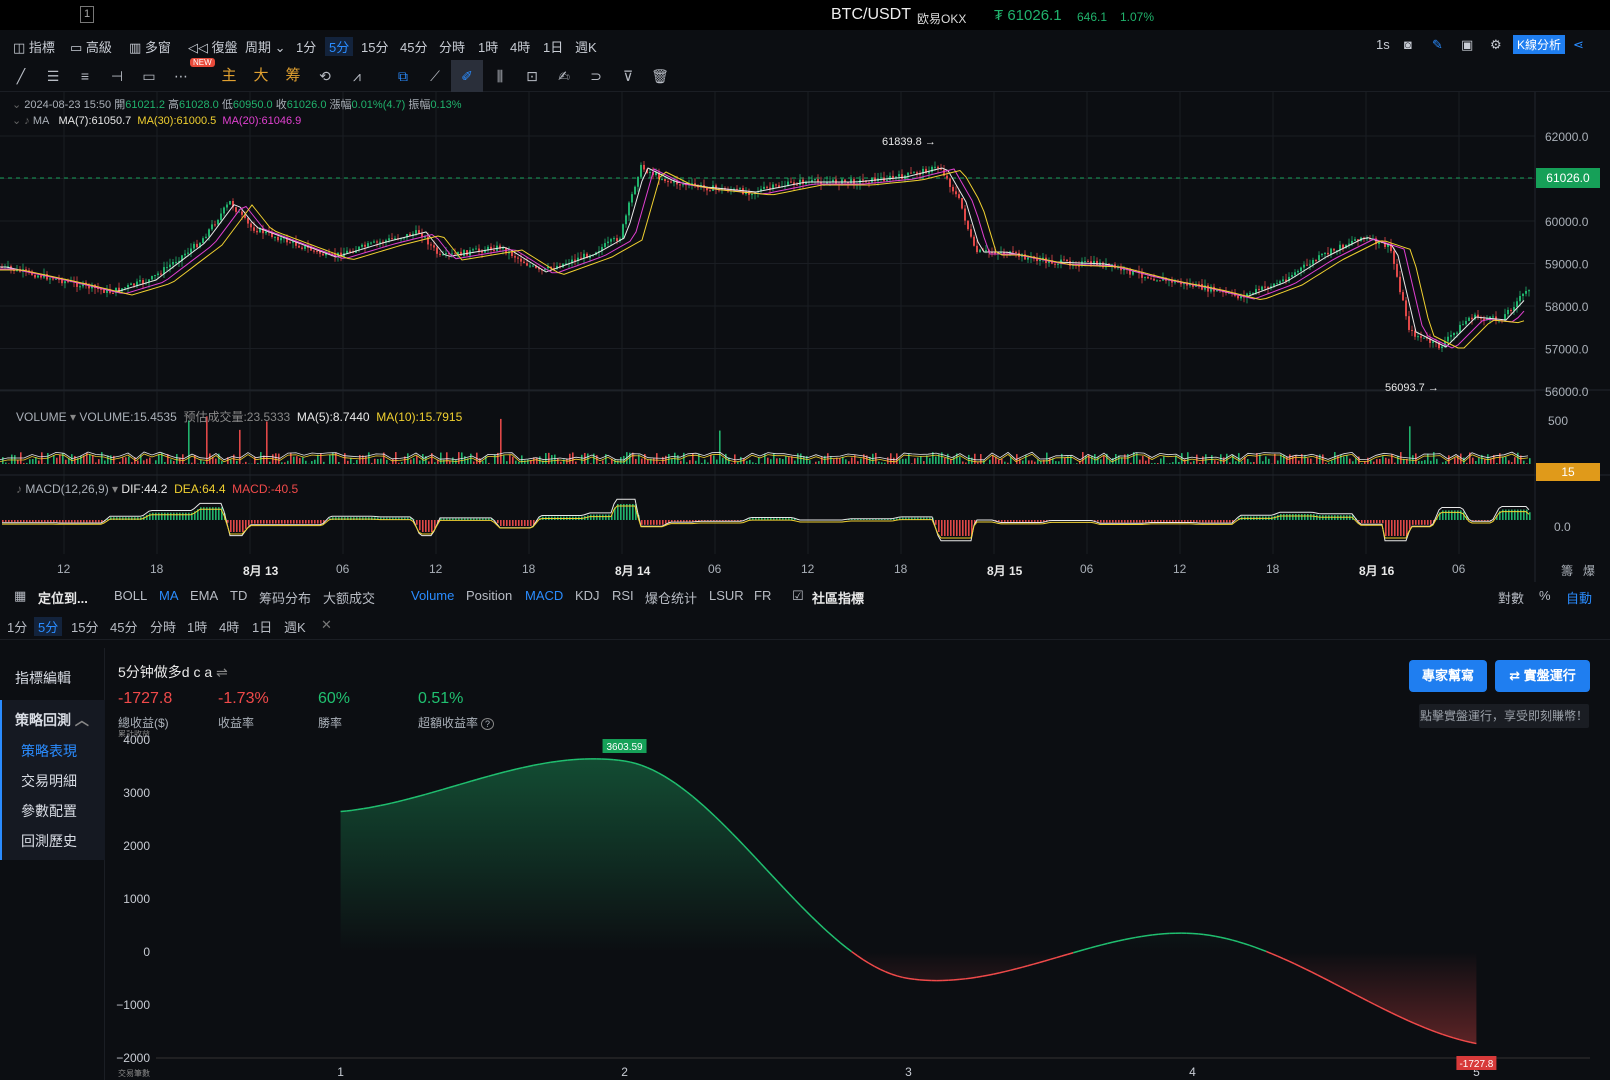  What do you see at coordinates (325, 76) in the screenshot?
I see `sync-icon: ⟲` at bounding box center [325, 76].